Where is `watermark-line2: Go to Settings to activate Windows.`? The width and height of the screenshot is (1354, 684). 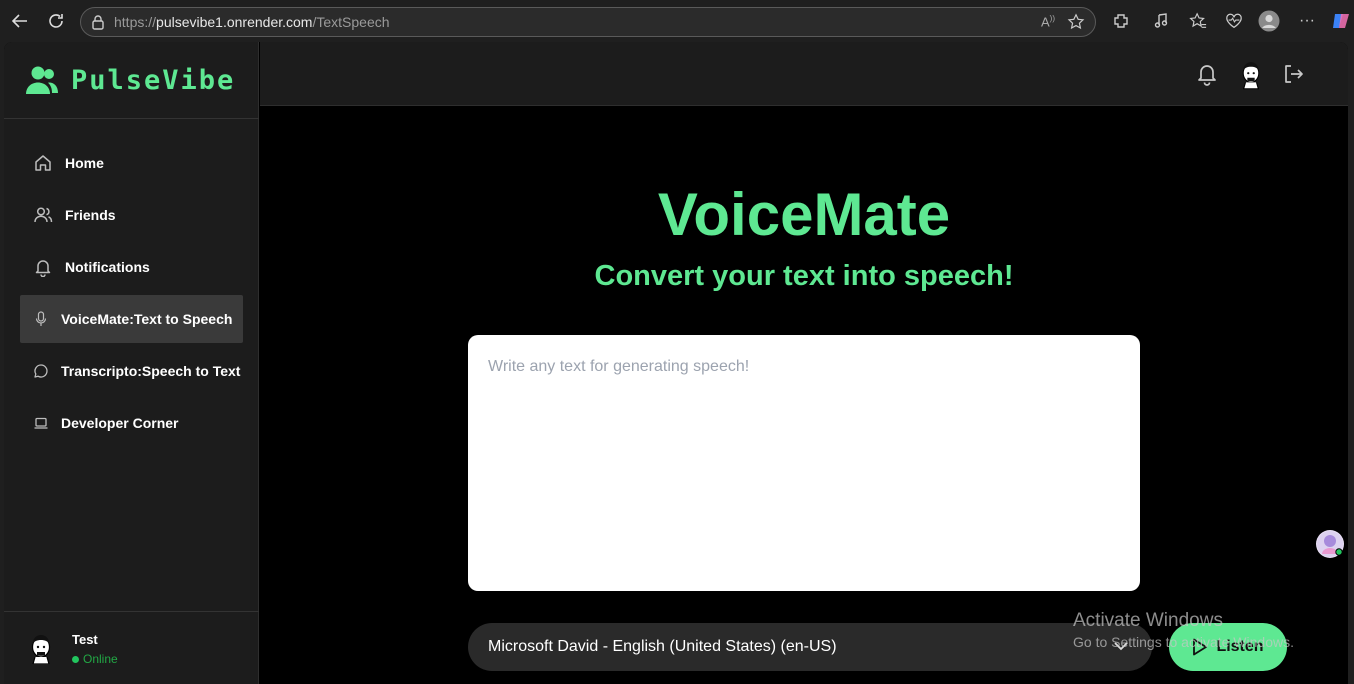
watermark-line2: Go to Settings to activate Windows. is located at coordinates (1183, 642).